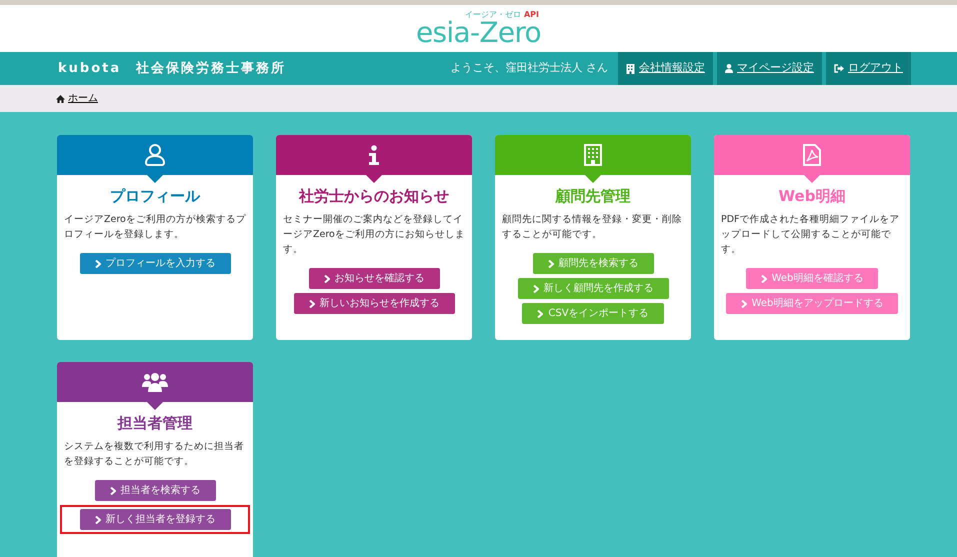 This screenshot has width=957, height=557. Describe the element at coordinates (155, 196) in the screenshot. I see `card-title: プロフィール` at that location.